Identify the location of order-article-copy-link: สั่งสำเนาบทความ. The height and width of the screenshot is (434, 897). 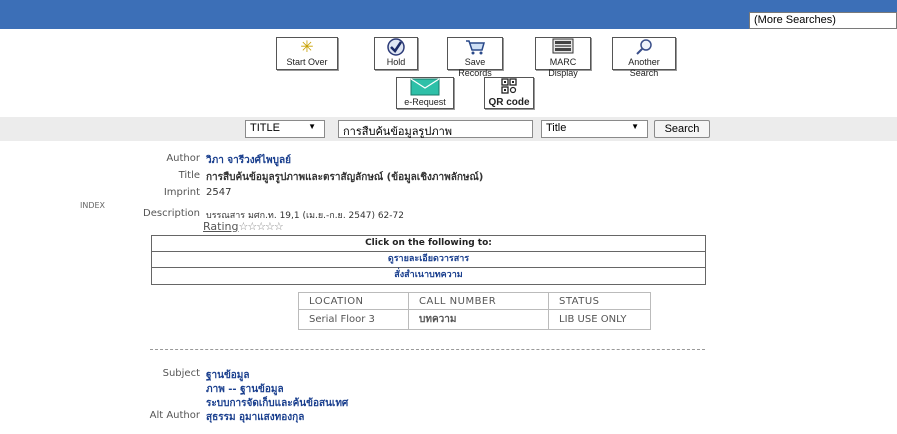
(428, 275).